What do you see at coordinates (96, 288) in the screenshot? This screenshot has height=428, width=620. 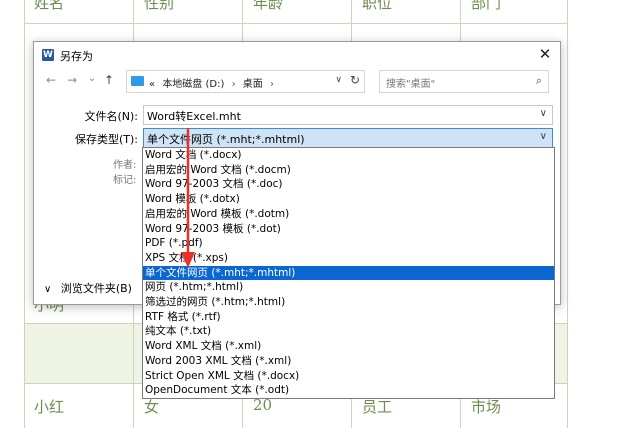 I see `browse-folders-label: 浏览文件夹(B)` at bounding box center [96, 288].